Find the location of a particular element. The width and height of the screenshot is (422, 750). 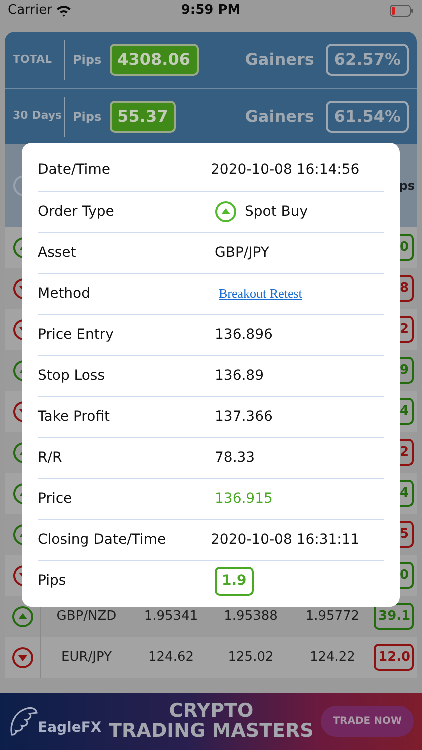

trade-now-button: TRADE NOW is located at coordinates (367, 721).